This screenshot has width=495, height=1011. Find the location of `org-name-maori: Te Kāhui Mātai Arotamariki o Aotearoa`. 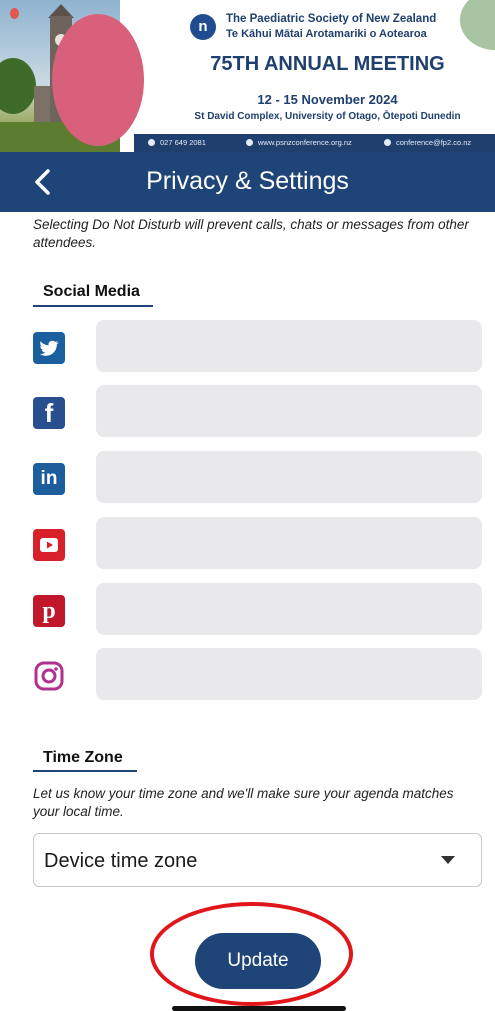

org-name-maori: Te Kāhui Mātai Arotamariki o Aotearoa is located at coordinates (326, 34).